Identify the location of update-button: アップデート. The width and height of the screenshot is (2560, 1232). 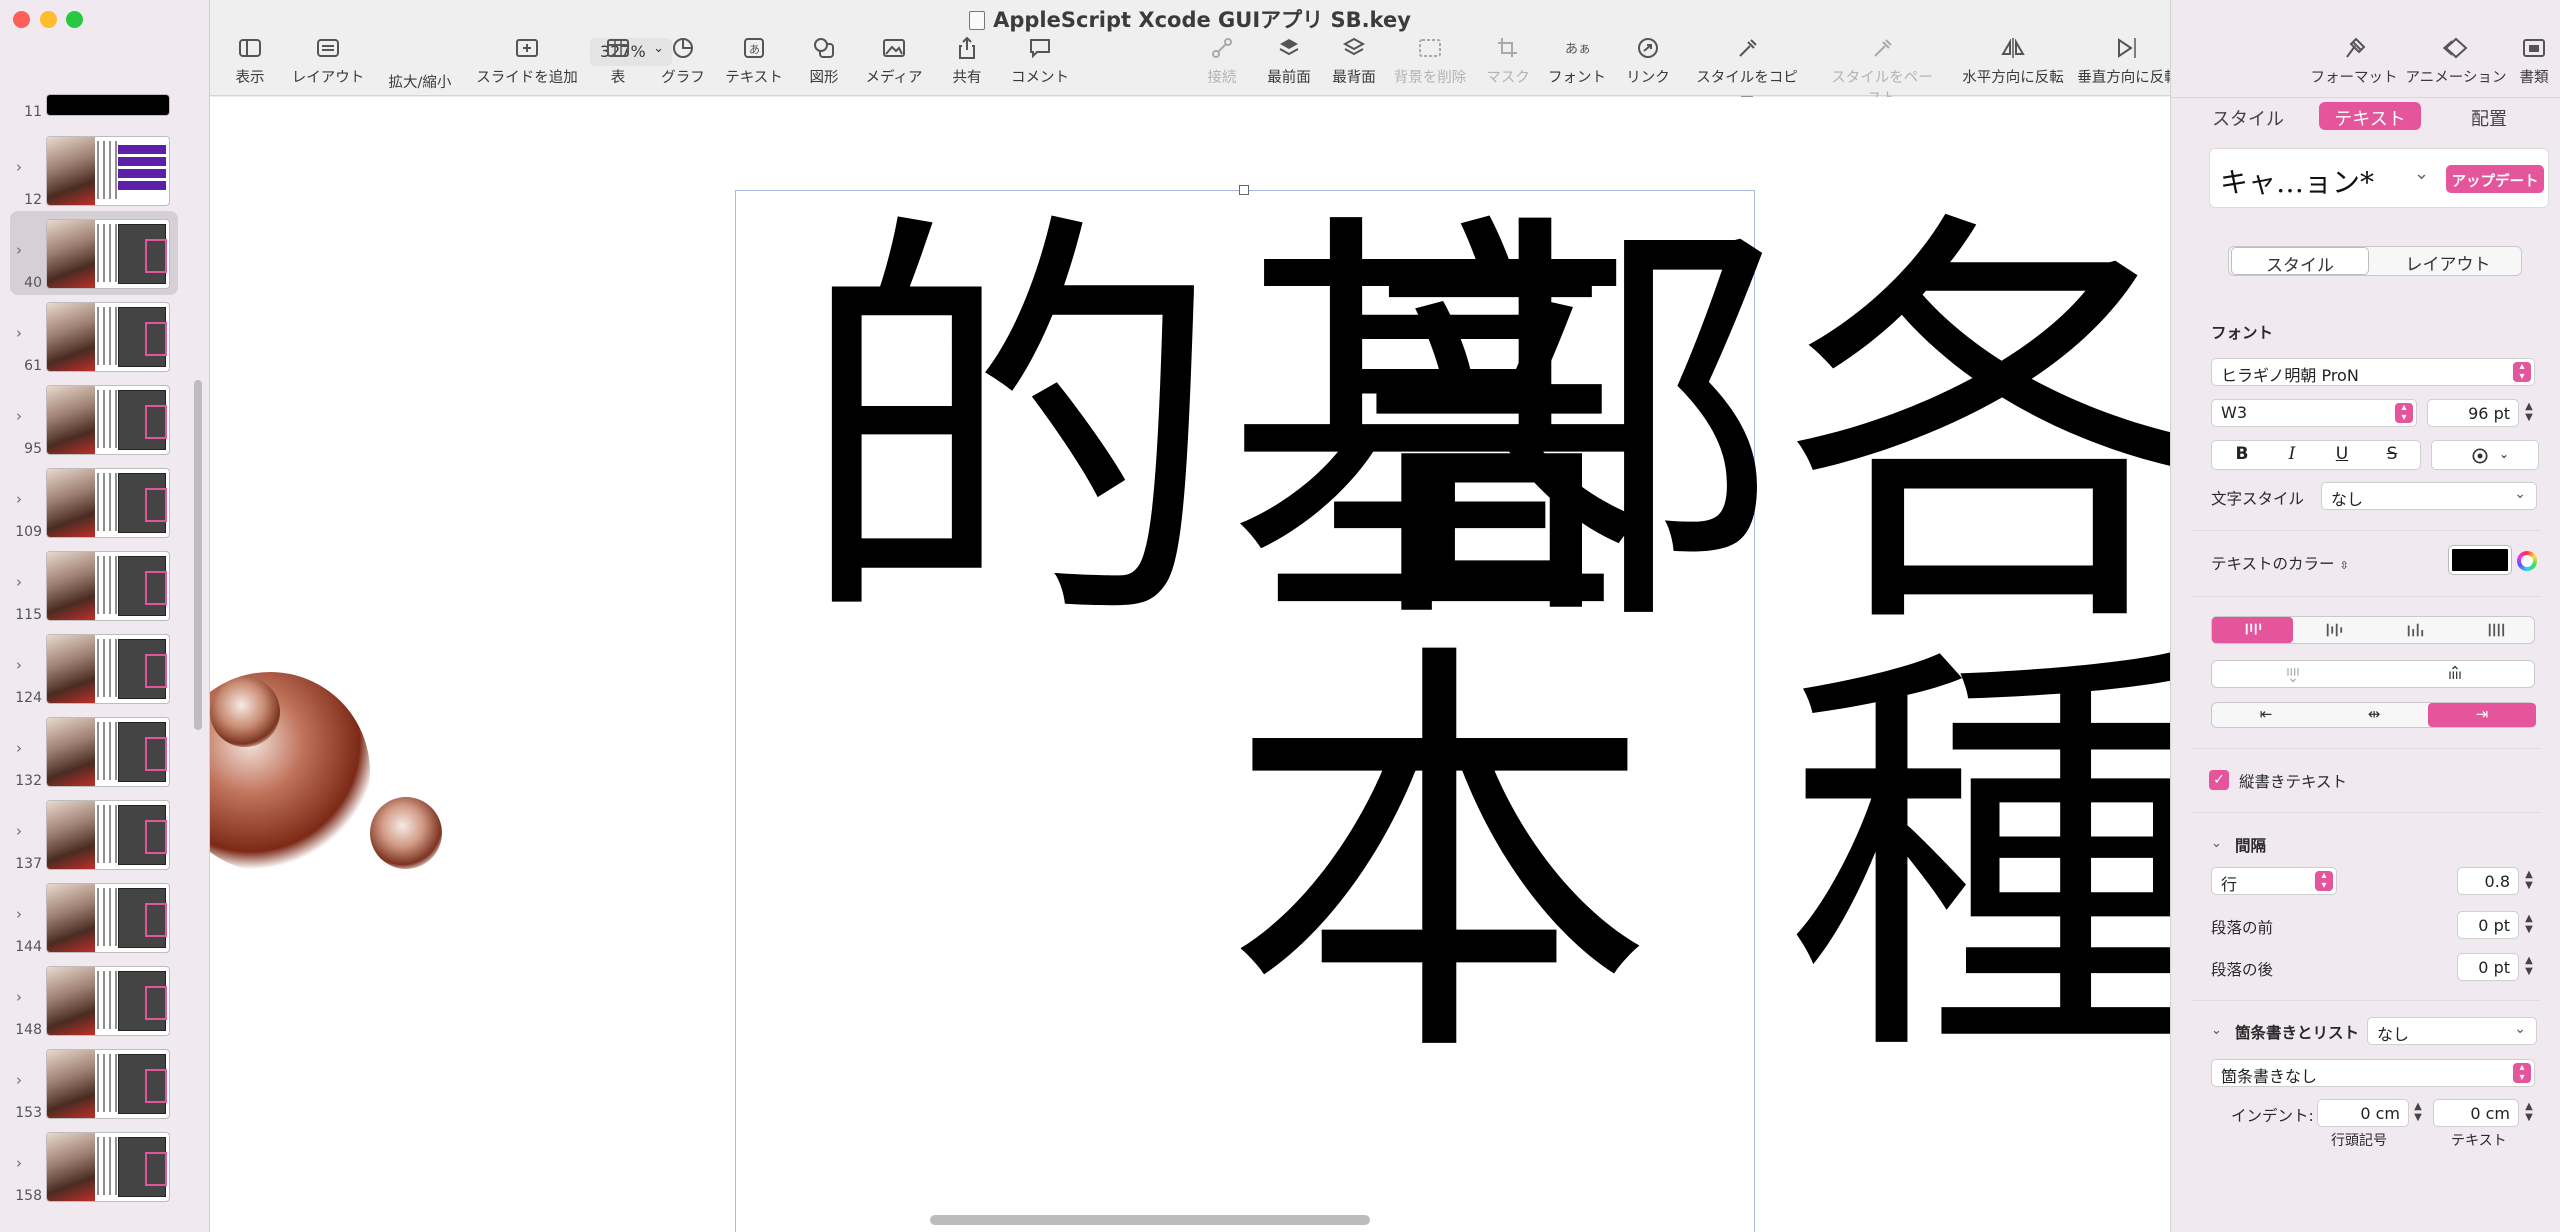
(2495, 179).